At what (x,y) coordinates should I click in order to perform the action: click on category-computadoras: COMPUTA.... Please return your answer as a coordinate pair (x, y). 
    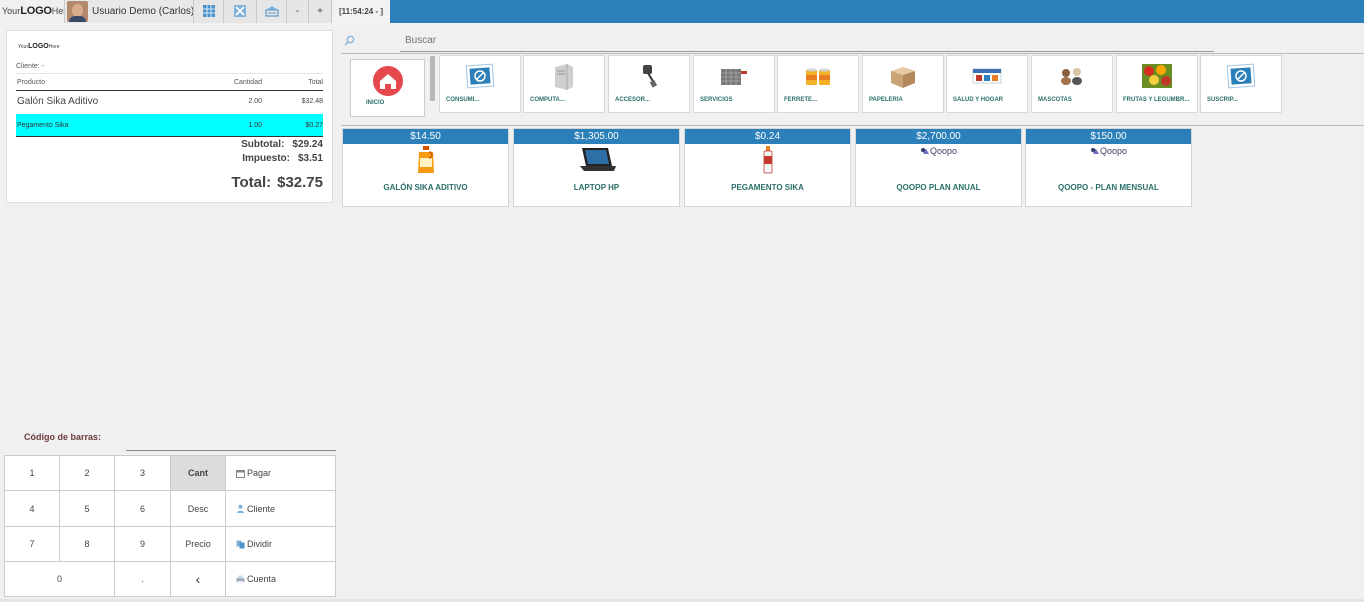
    Looking at the image, I should click on (564, 84).